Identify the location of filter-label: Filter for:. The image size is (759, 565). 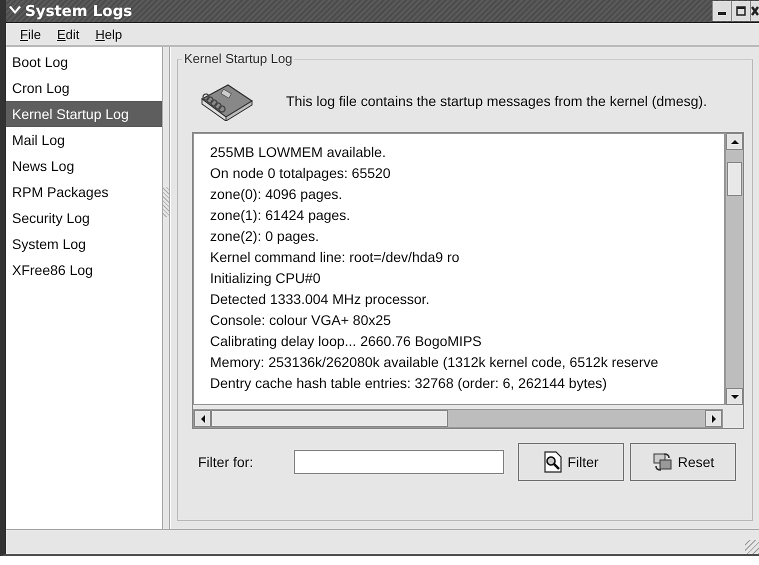
(226, 462).